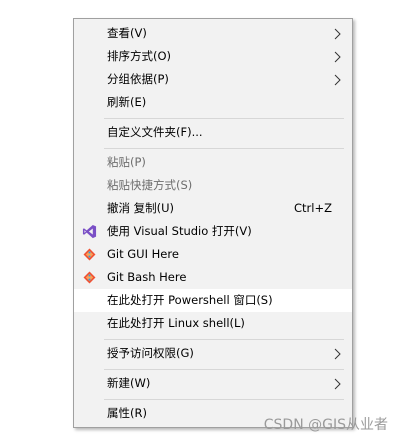  What do you see at coordinates (150, 185) in the screenshot?
I see `menu-item-paste-shortcut-label: 粘贴快捷方式(S)` at bounding box center [150, 185].